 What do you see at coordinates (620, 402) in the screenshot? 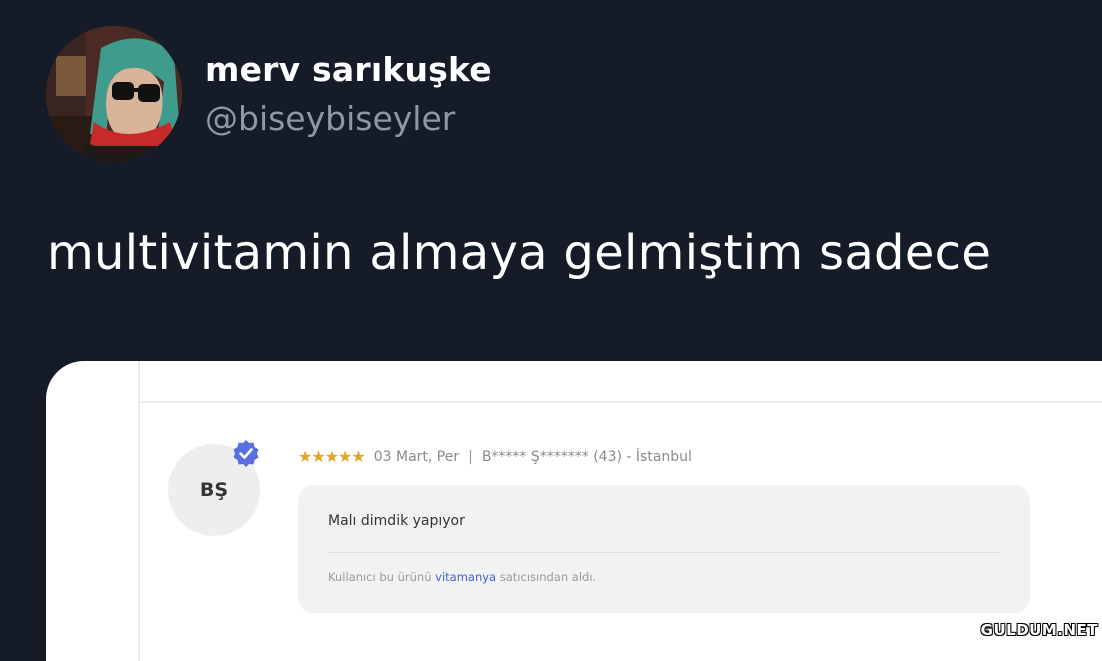
I see `card-divider-horizontal` at bounding box center [620, 402].